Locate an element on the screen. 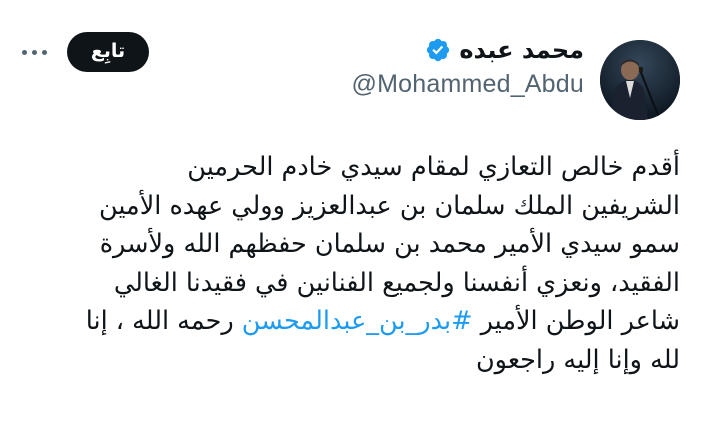 The height and width of the screenshot is (436, 702). hashtag-link: #بدر_بن_عبدالمحسن is located at coordinates (357, 321).